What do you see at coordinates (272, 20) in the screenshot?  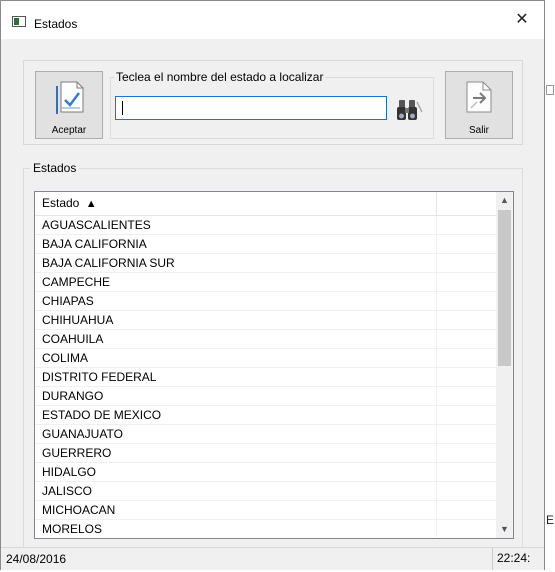 I see `title-bar: Estados ✕` at bounding box center [272, 20].